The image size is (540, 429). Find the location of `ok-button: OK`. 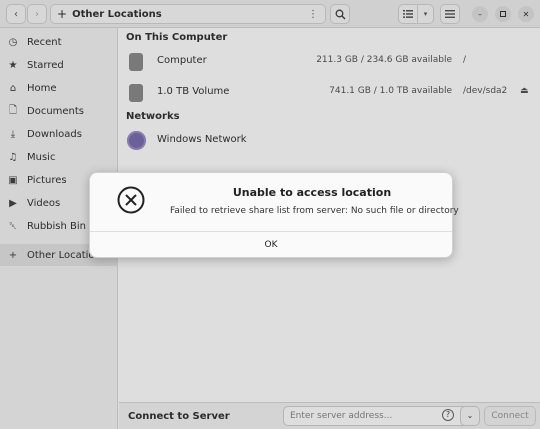

ok-button: OK is located at coordinates (271, 245).